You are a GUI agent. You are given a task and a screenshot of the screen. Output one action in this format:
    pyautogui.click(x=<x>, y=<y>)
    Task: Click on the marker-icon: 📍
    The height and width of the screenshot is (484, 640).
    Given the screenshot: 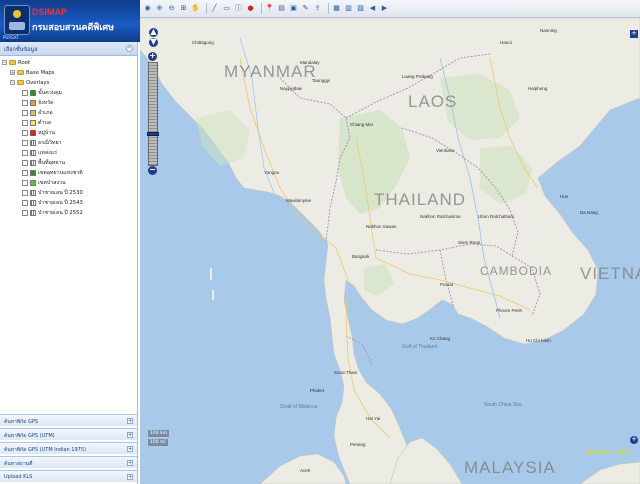 What is the action you would take?
    pyautogui.click(x=269, y=8)
    